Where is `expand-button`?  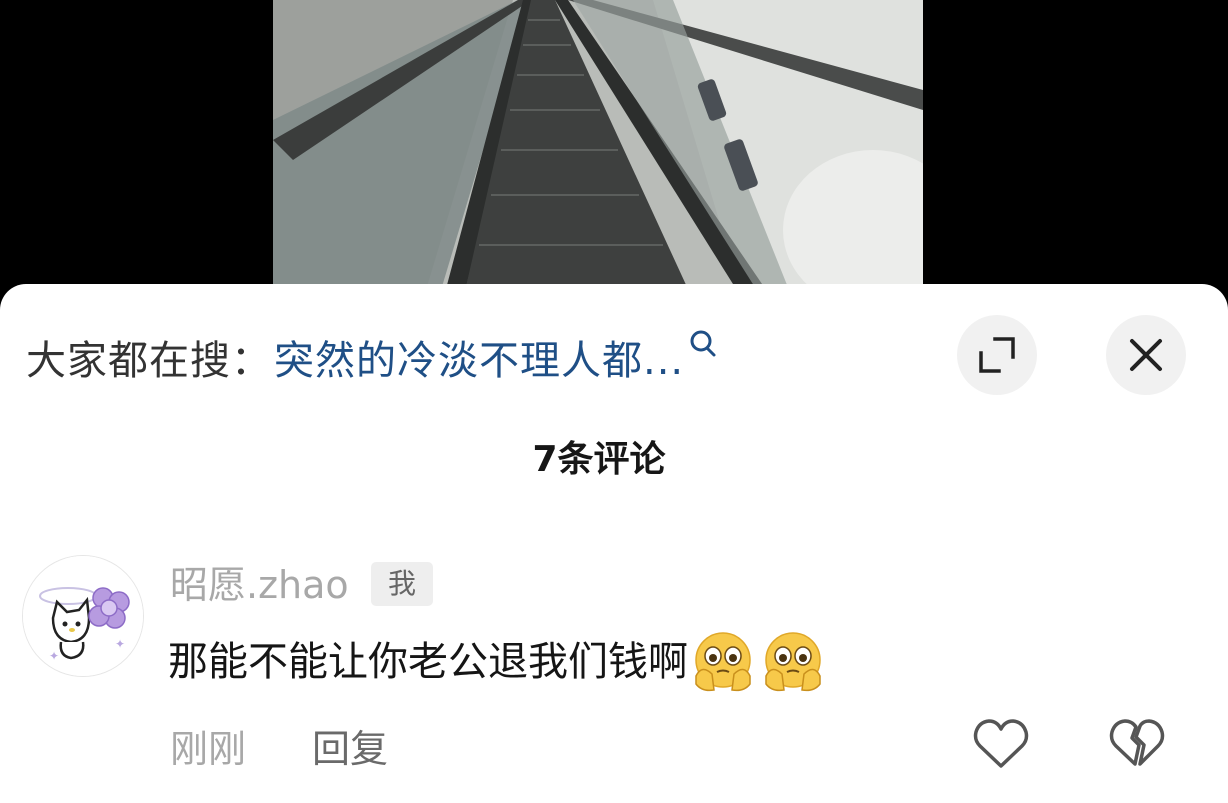 expand-button is located at coordinates (997, 355).